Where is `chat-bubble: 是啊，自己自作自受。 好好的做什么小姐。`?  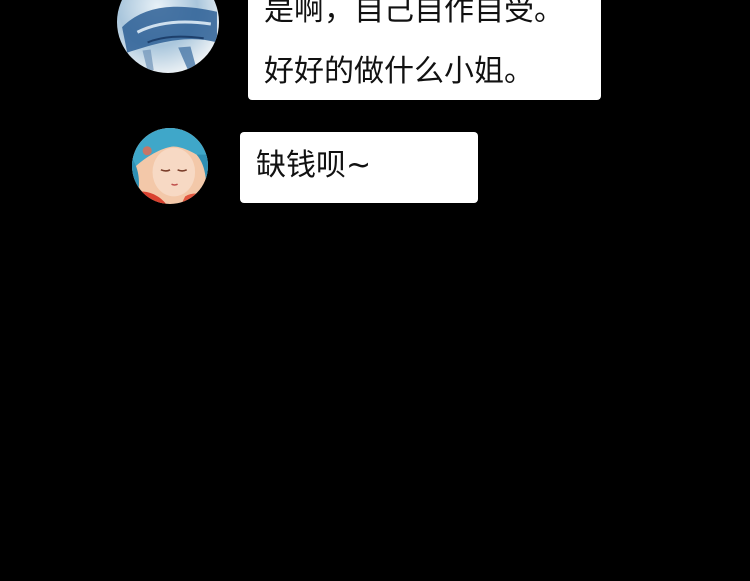 chat-bubble: 是啊，自己自作自受。 好好的做什么小姐。 is located at coordinates (424, 50).